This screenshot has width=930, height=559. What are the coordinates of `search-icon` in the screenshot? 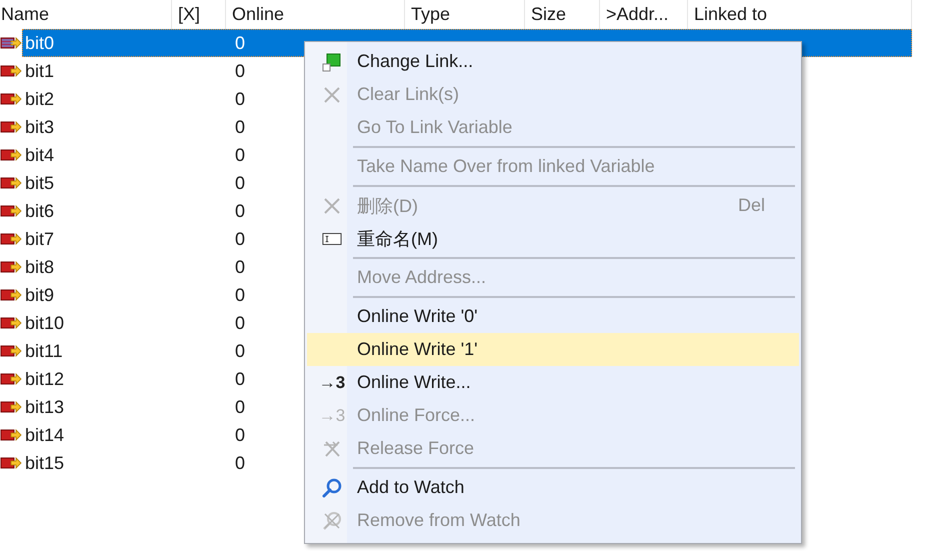 It's located at (332, 488).